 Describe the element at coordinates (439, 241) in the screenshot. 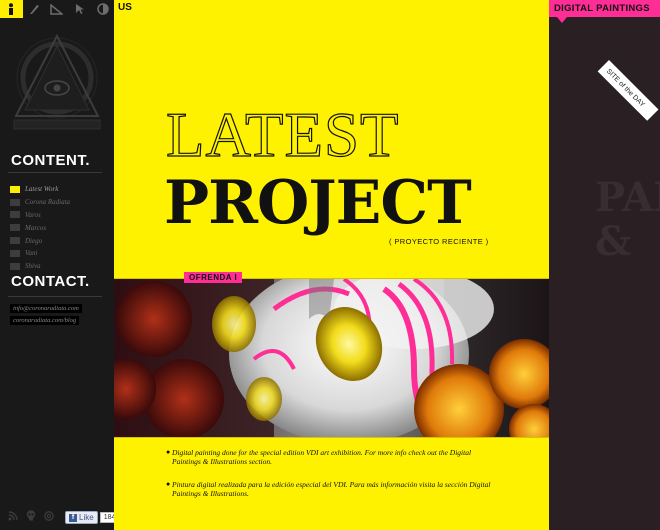

I see `headline-subtitle: ( PROYECTO RECIENTE )` at that location.